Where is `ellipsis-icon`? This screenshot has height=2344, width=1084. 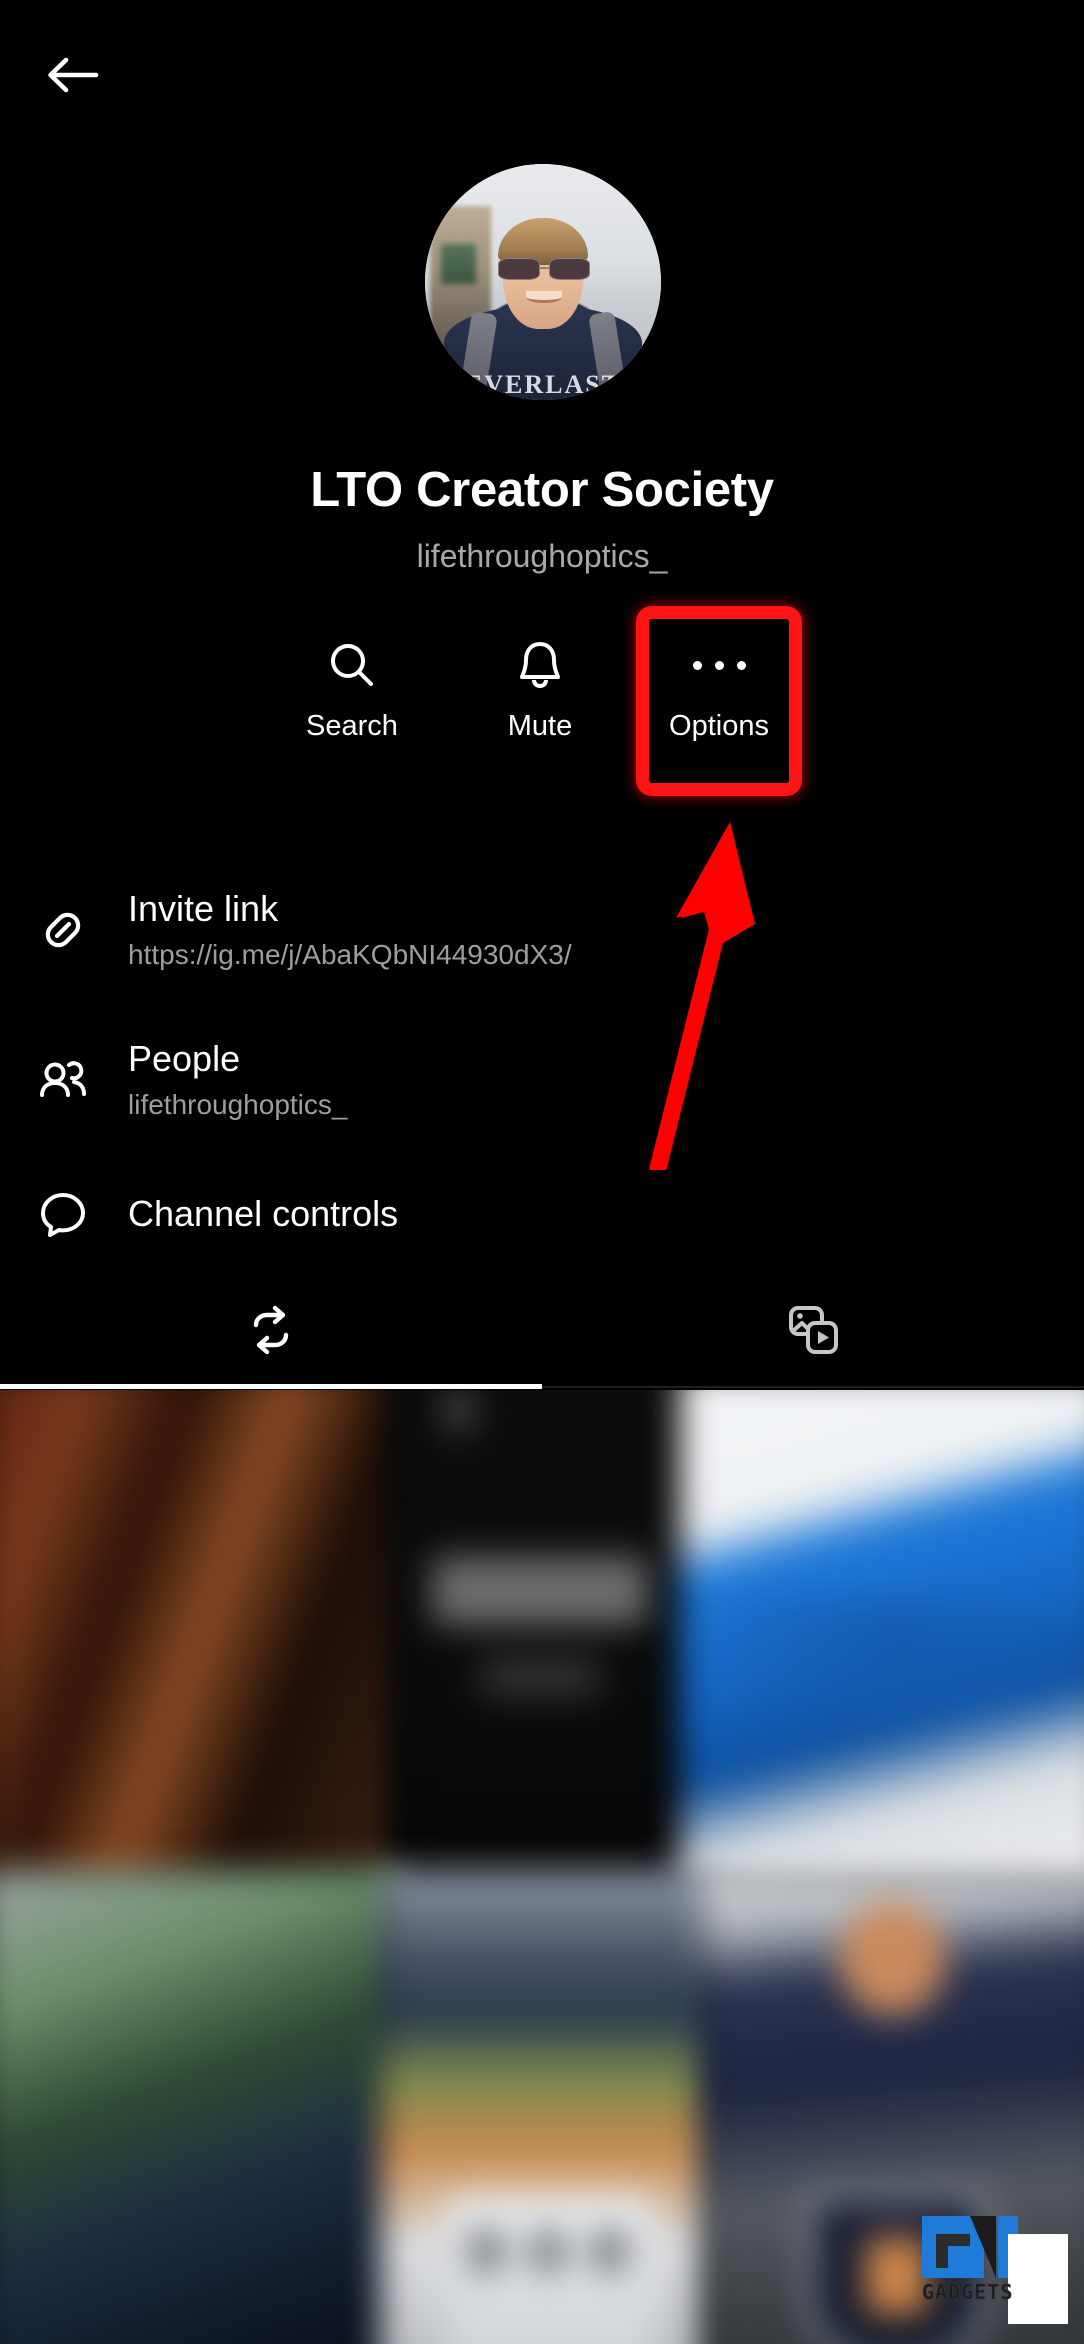 ellipsis-icon is located at coordinates (719, 665).